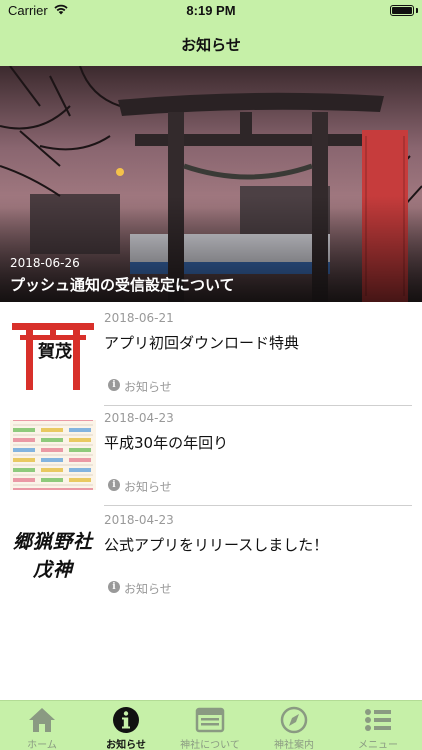  What do you see at coordinates (166, 443) in the screenshot?
I see `news-title: 平成30年の年回り` at bounding box center [166, 443].